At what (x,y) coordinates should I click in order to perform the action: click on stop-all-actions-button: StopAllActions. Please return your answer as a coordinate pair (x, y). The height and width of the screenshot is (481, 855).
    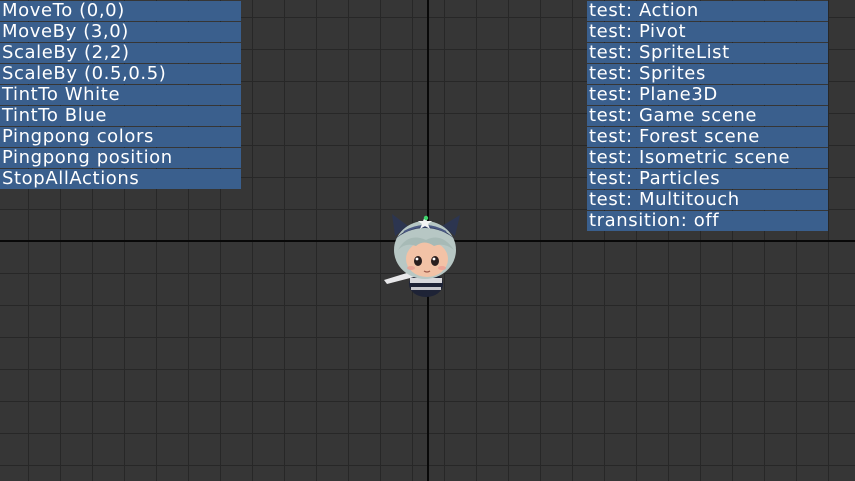
    Looking at the image, I should click on (120, 179).